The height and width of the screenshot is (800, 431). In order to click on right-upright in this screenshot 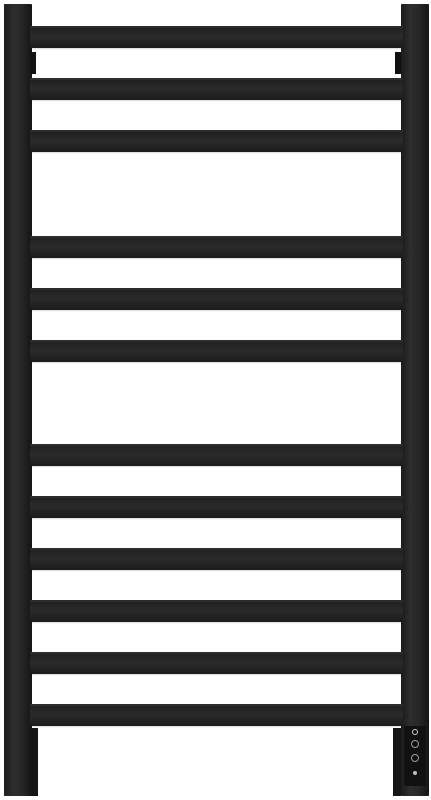, I will do `click(415, 400)`.